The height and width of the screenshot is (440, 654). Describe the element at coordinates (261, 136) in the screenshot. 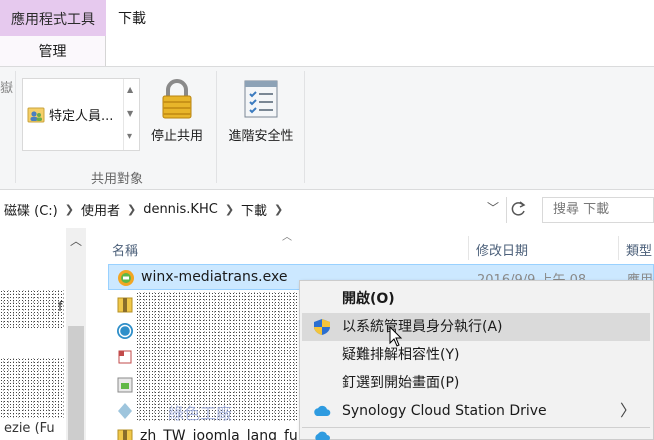

I see `advanced-security-label: 進階安全性` at that location.